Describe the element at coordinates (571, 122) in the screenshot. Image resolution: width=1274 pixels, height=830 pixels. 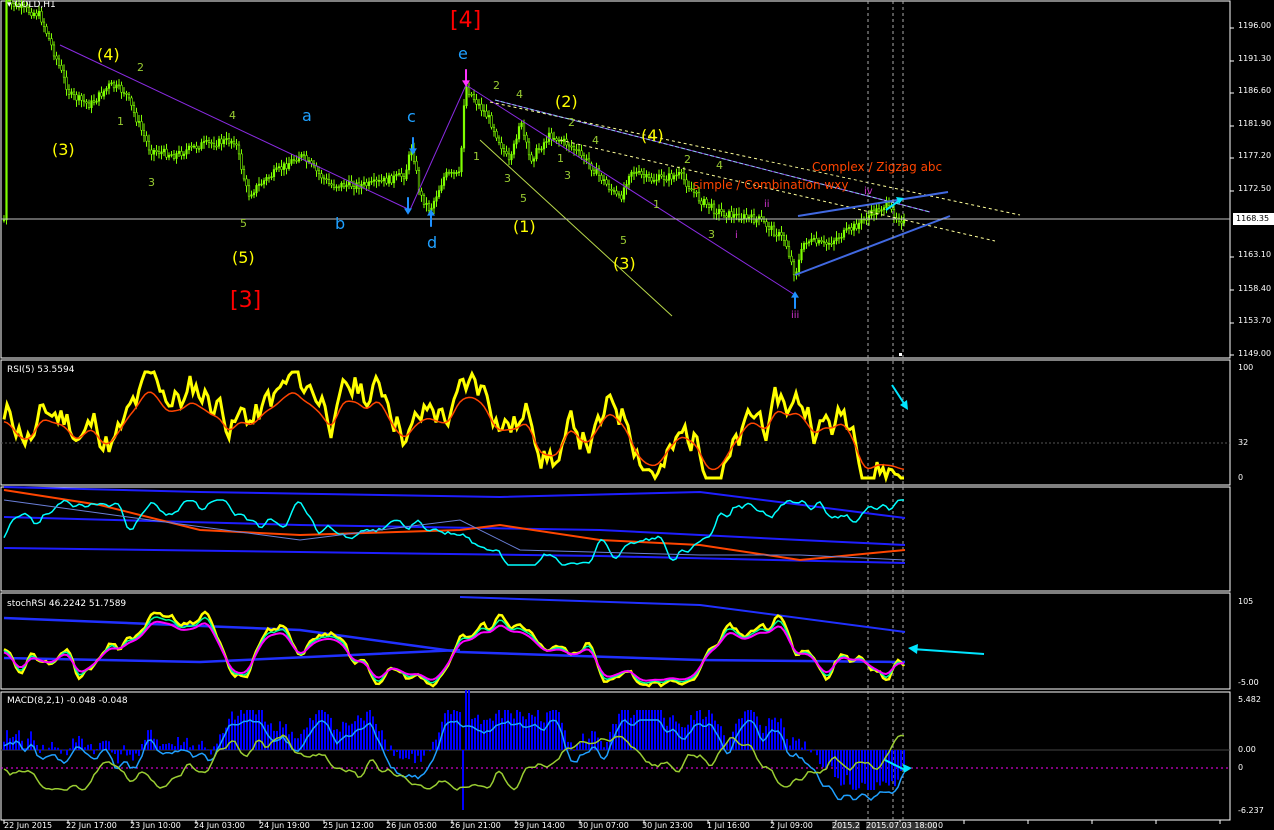
I see `wave-sub-label: 2` at that location.